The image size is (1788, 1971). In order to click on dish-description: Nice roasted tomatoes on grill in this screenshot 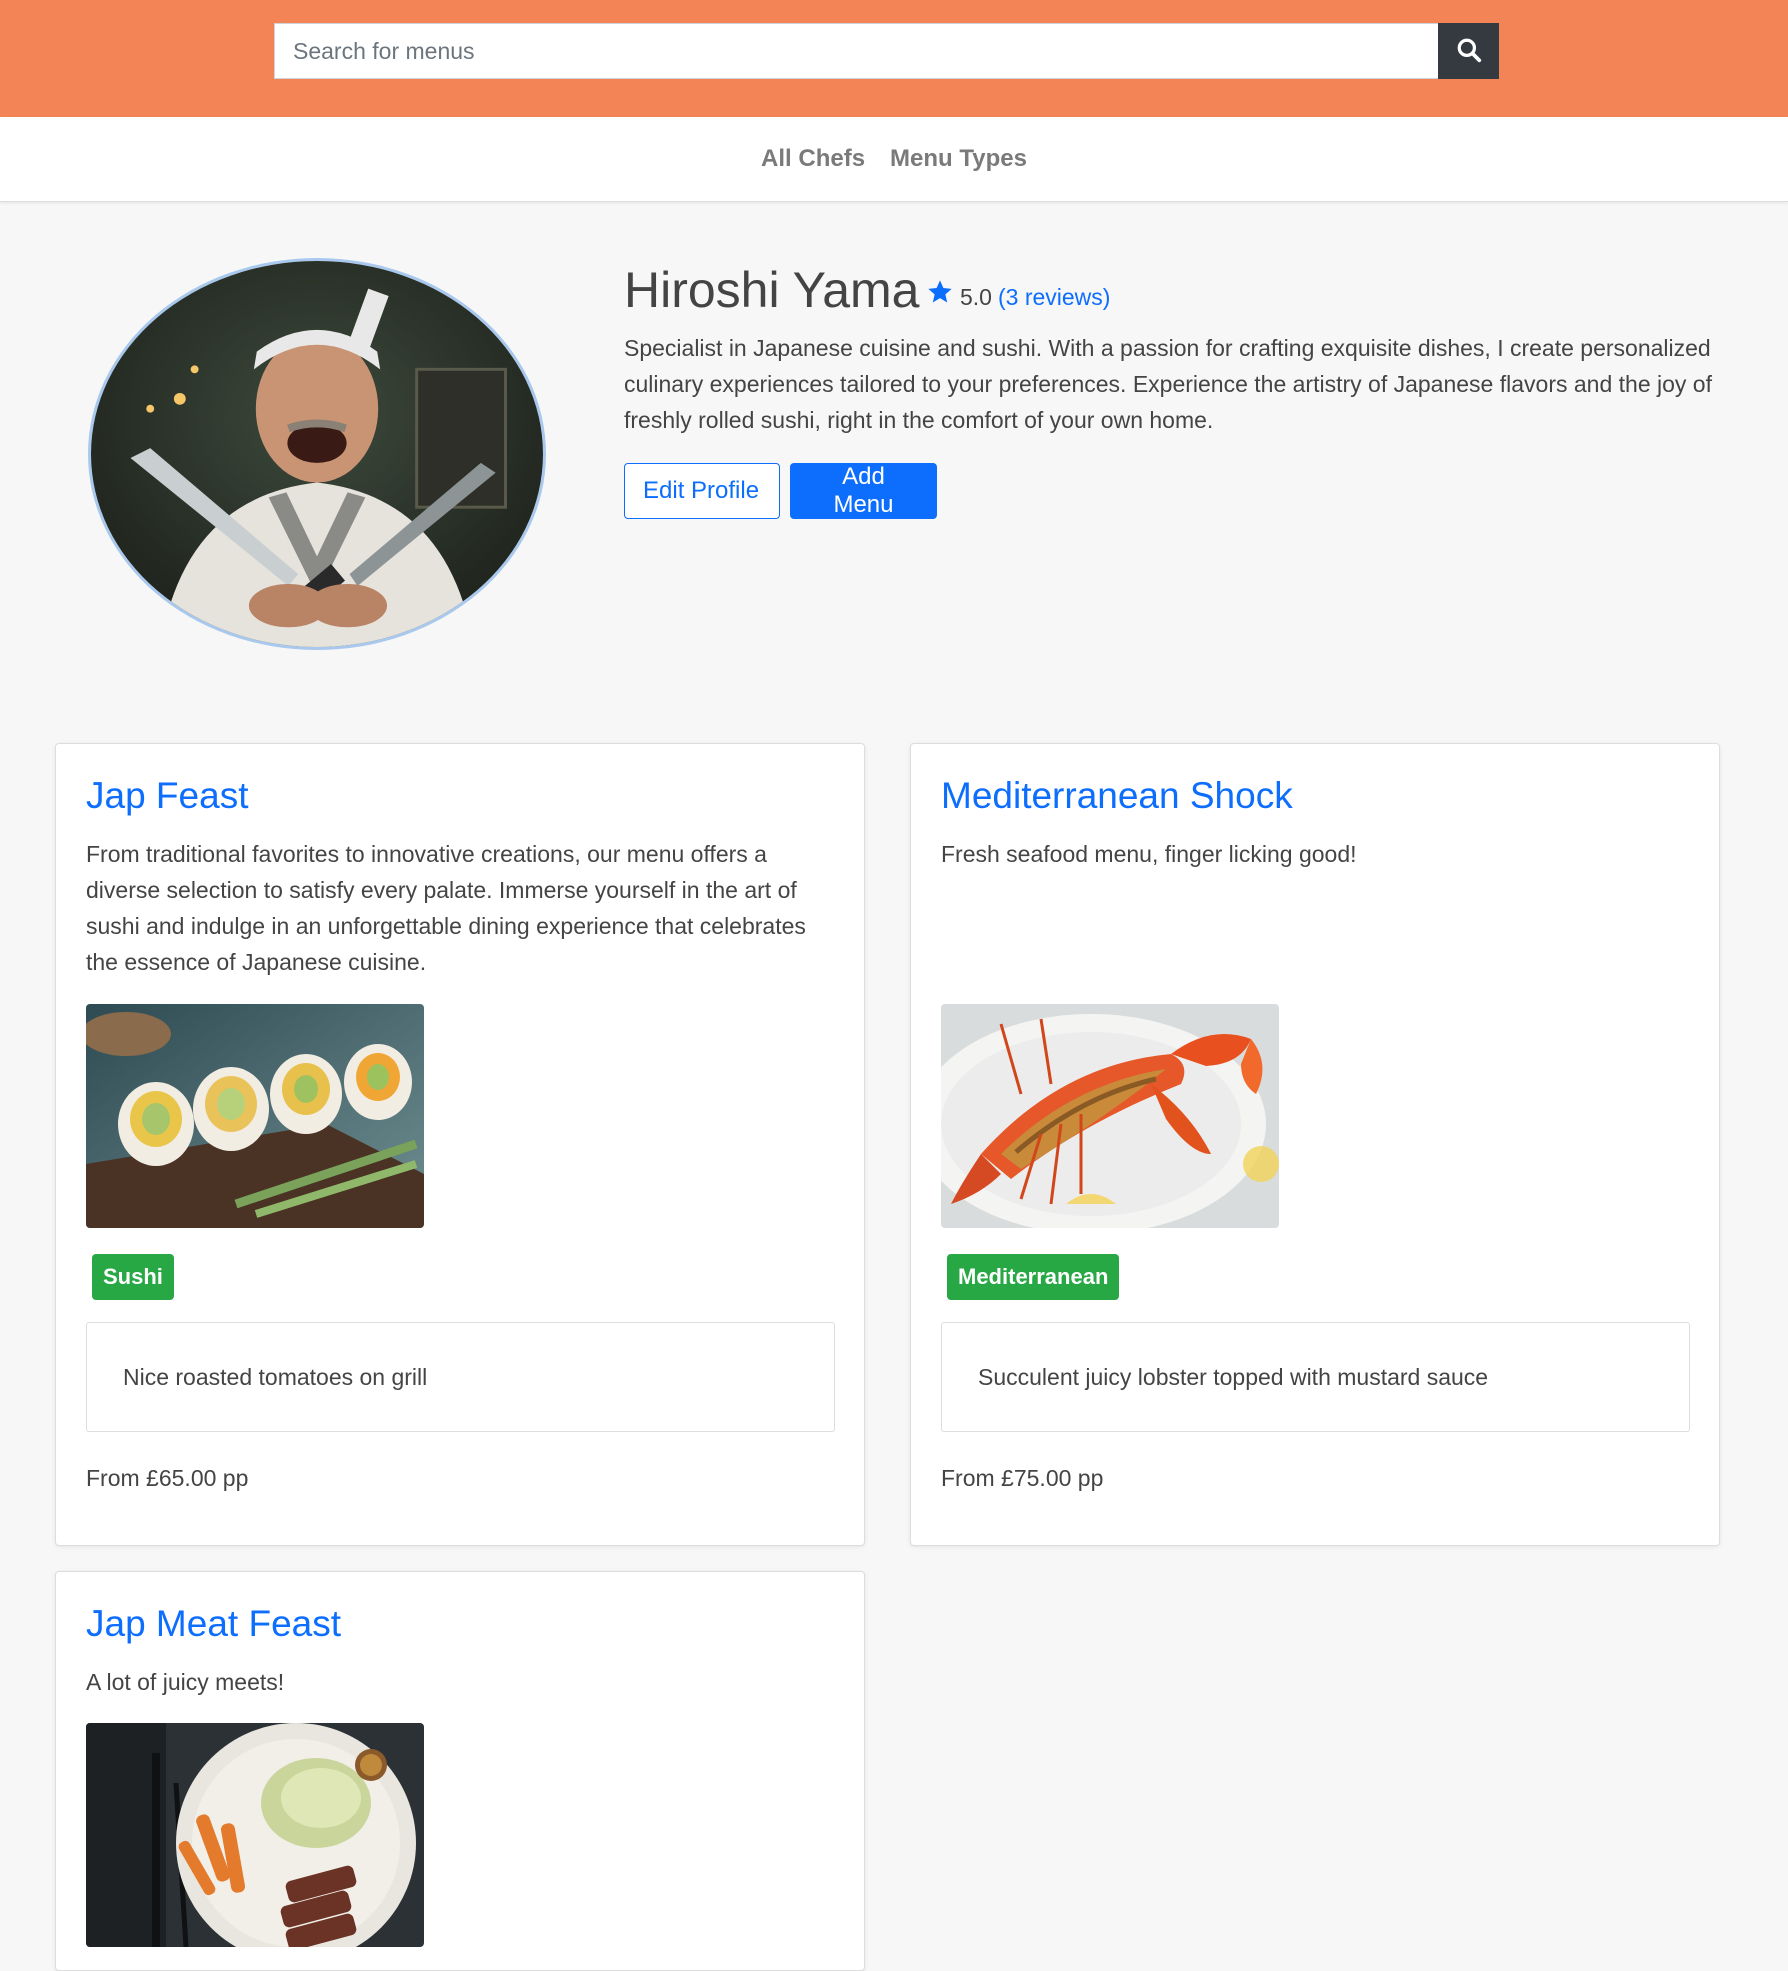, I will do `click(275, 1376)`.